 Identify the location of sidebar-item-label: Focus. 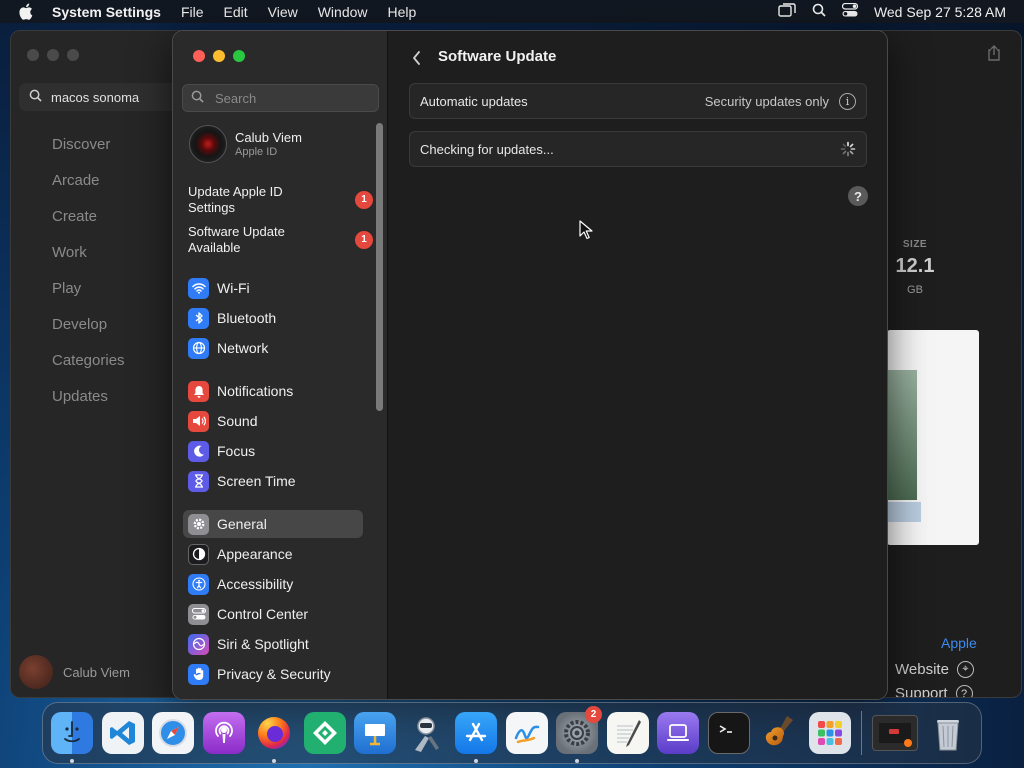
(236, 451).